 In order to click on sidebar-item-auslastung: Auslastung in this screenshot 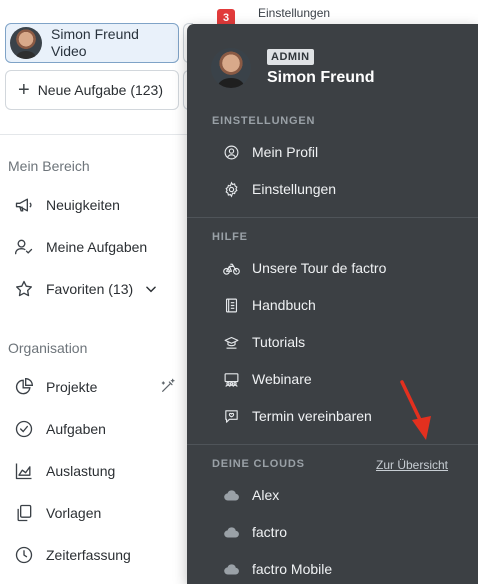, I will do `click(64, 471)`.